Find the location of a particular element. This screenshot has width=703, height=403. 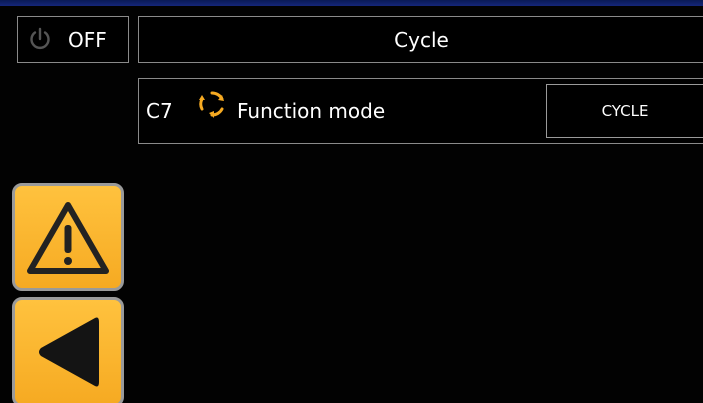

top-strip is located at coordinates (351, 3).